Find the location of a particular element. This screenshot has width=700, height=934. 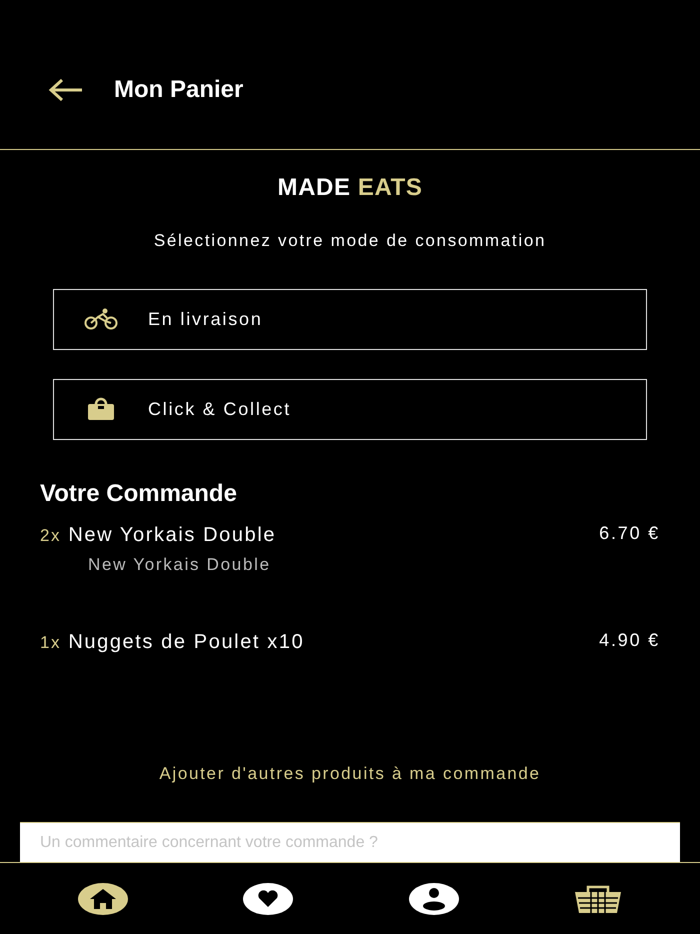

order-item-price: 6.70 € is located at coordinates (629, 533).